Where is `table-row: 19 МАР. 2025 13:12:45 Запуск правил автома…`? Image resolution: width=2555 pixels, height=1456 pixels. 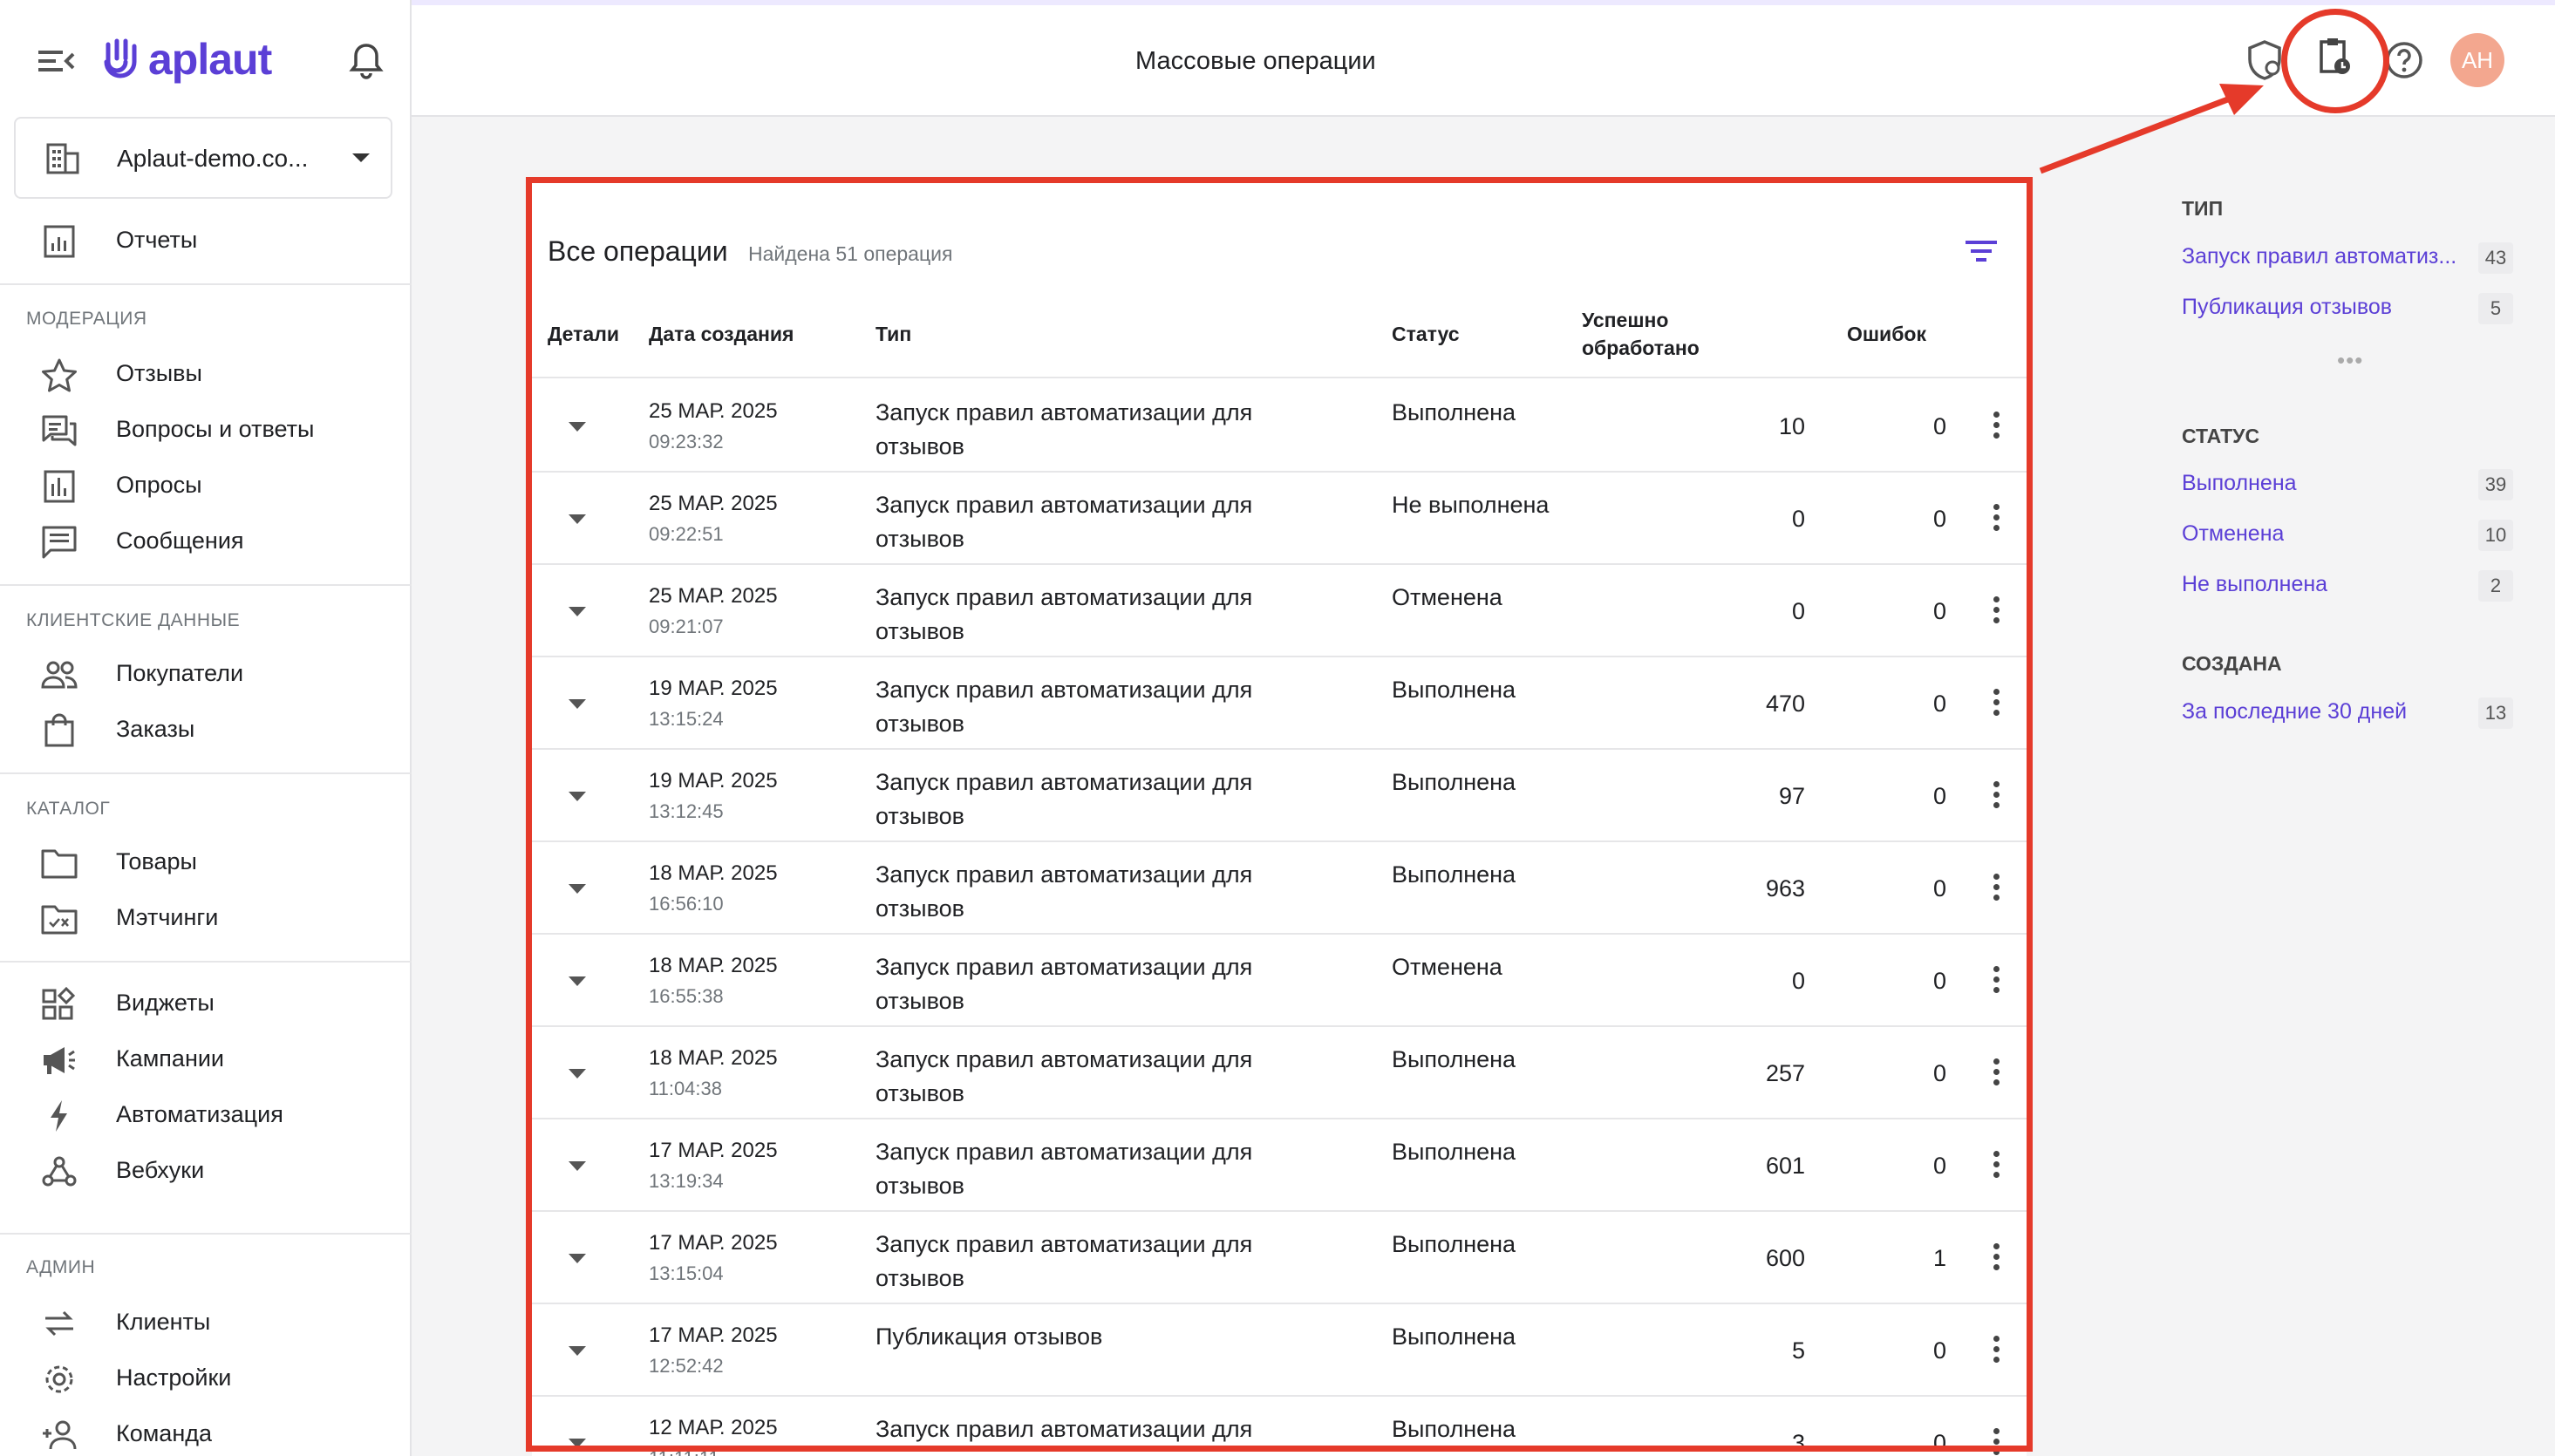
table-row: 19 МАР. 2025 13:12:45 Запуск правил автома… is located at coordinates (1279, 796).